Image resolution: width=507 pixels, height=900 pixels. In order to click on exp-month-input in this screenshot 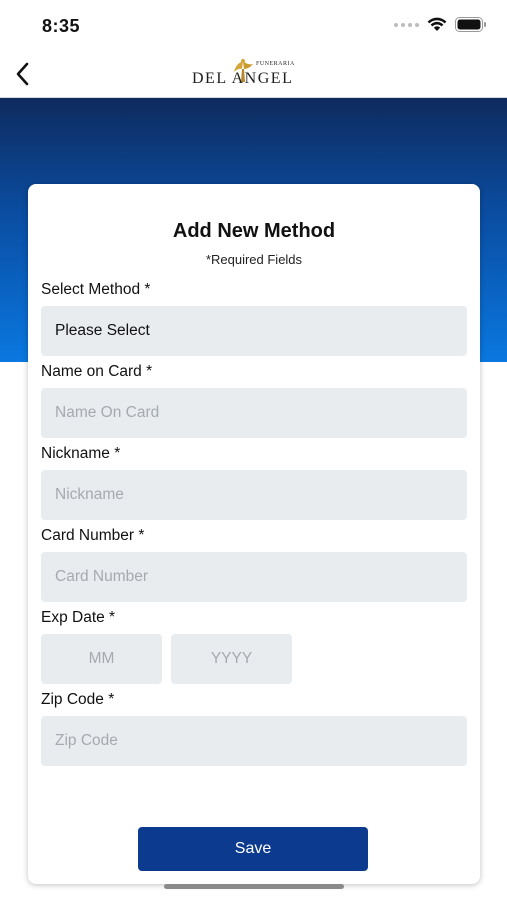, I will do `click(101, 659)`.